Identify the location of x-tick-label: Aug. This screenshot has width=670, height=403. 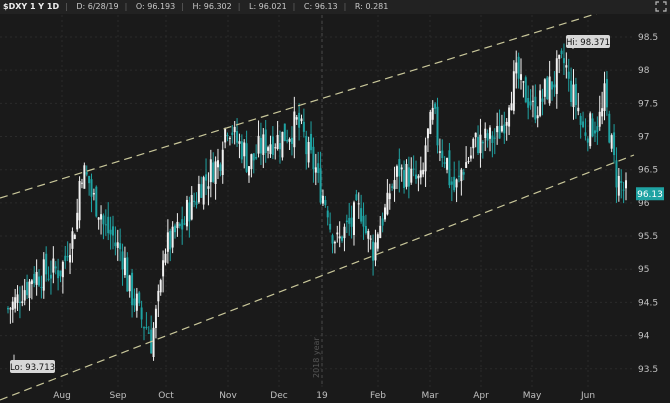
(62, 396).